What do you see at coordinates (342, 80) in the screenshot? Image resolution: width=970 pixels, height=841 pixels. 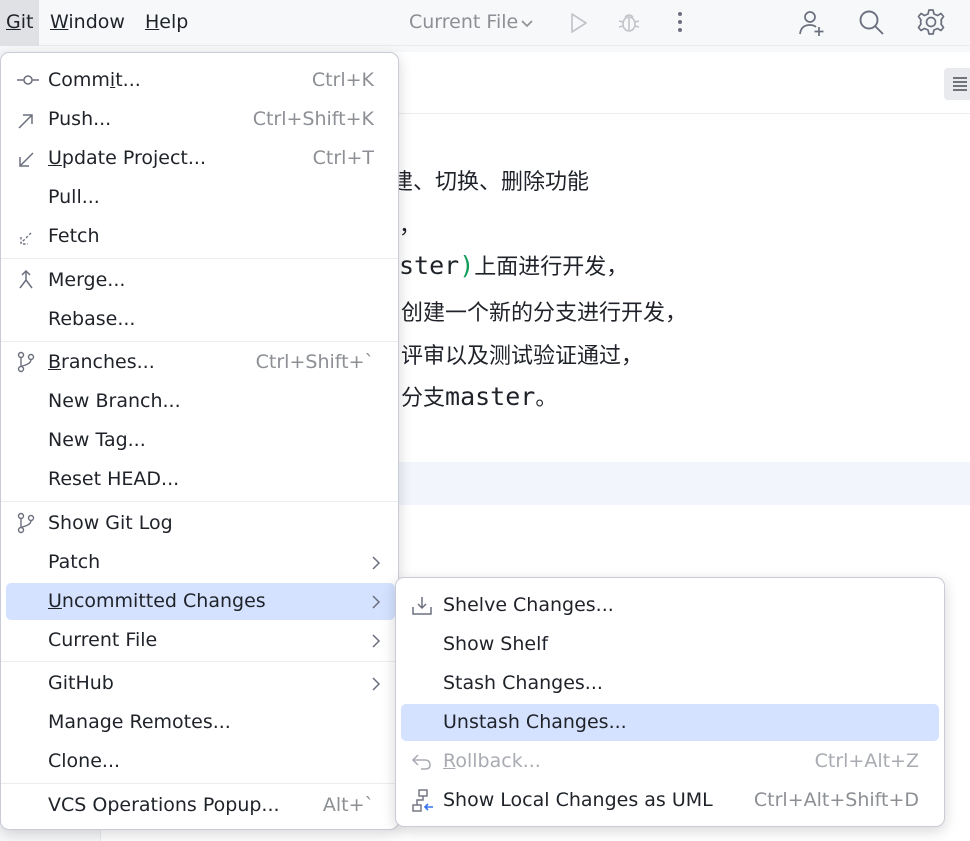 I see `menu-item-commit-shortcut: Ctrl+K` at bounding box center [342, 80].